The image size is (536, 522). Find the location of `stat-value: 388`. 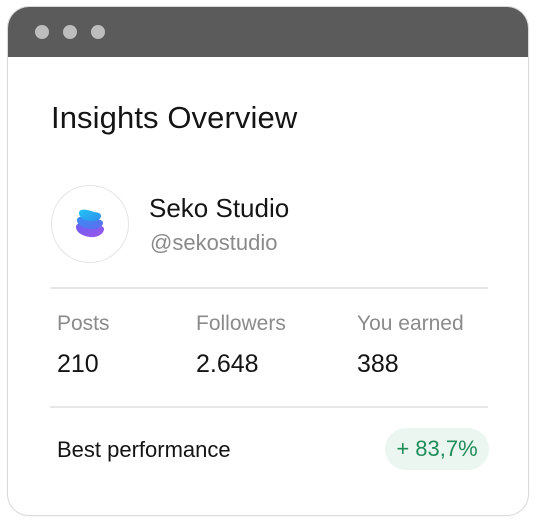

stat-value: 388 is located at coordinates (378, 364).